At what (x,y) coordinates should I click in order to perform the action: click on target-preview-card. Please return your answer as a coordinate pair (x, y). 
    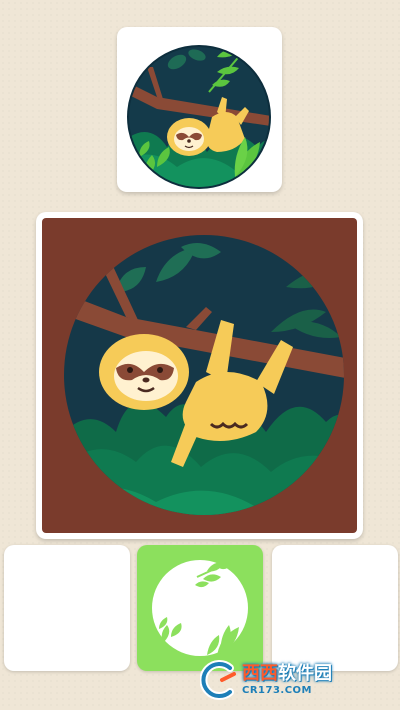
    Looking at the image, I should click on (199, 109).